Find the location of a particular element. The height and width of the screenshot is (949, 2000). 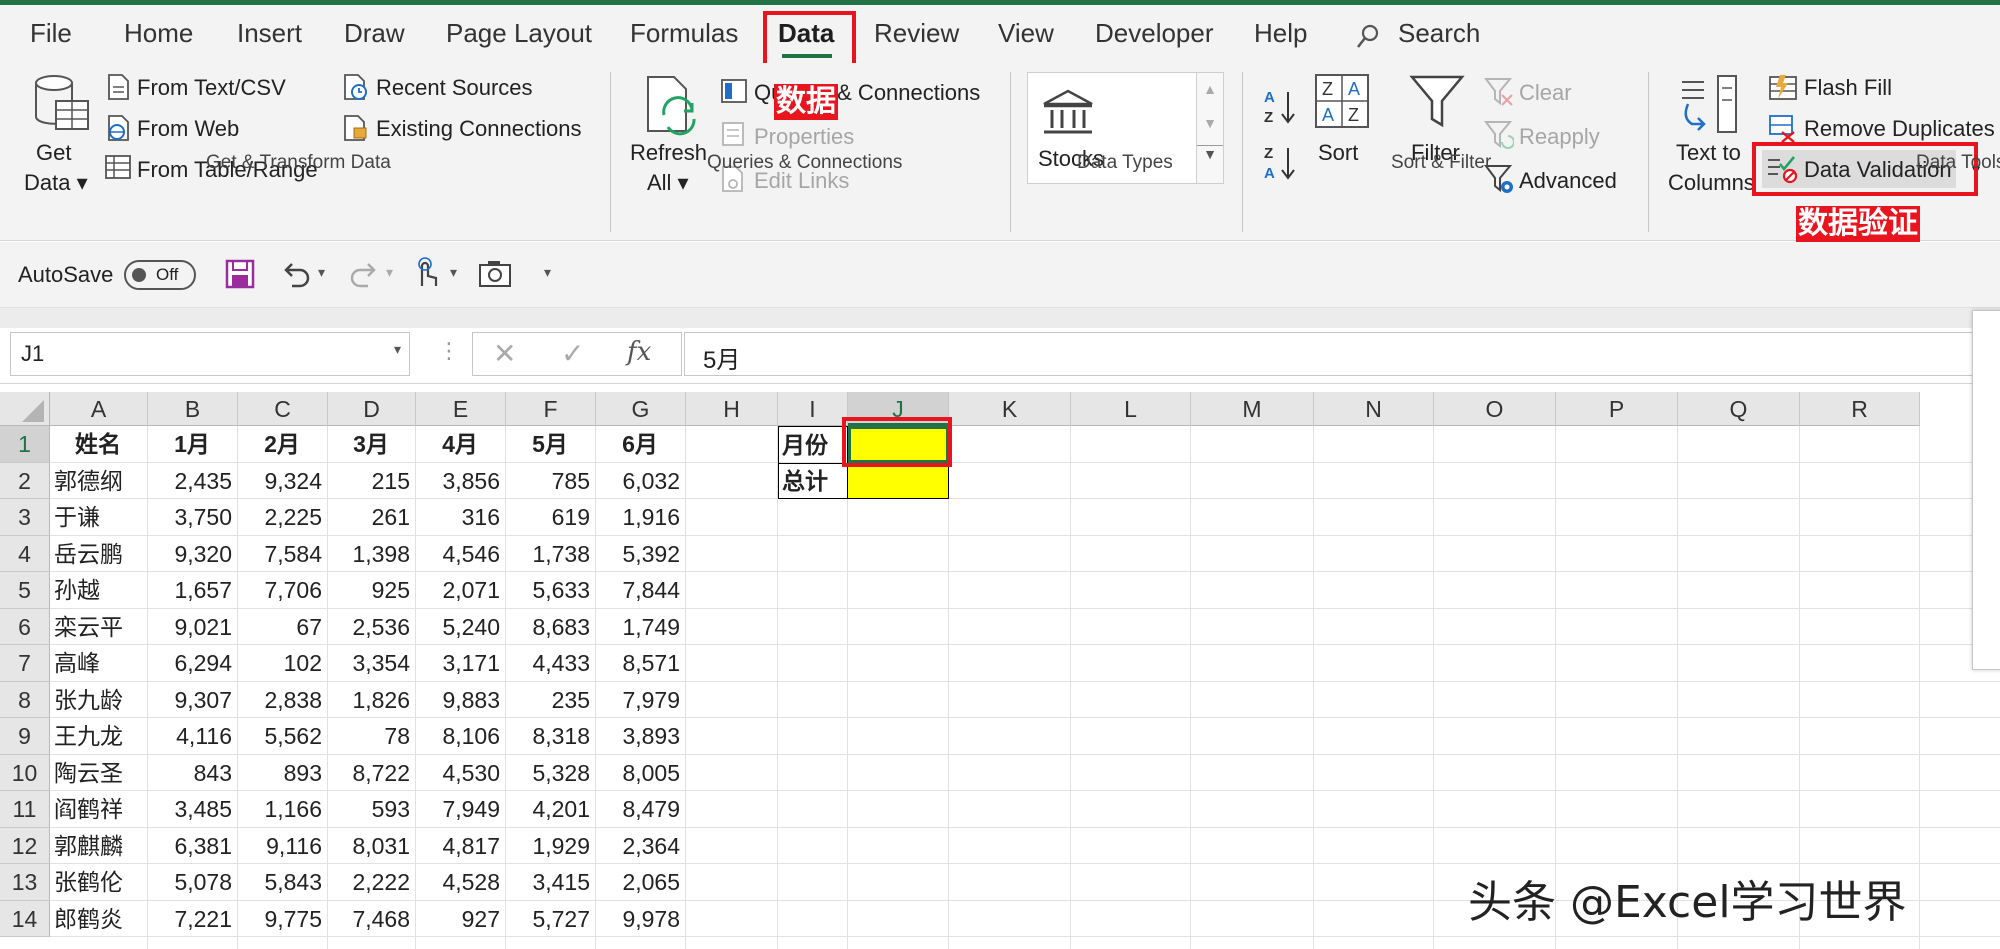

table-cell: 8,683 is located at coordinates (550, 627).